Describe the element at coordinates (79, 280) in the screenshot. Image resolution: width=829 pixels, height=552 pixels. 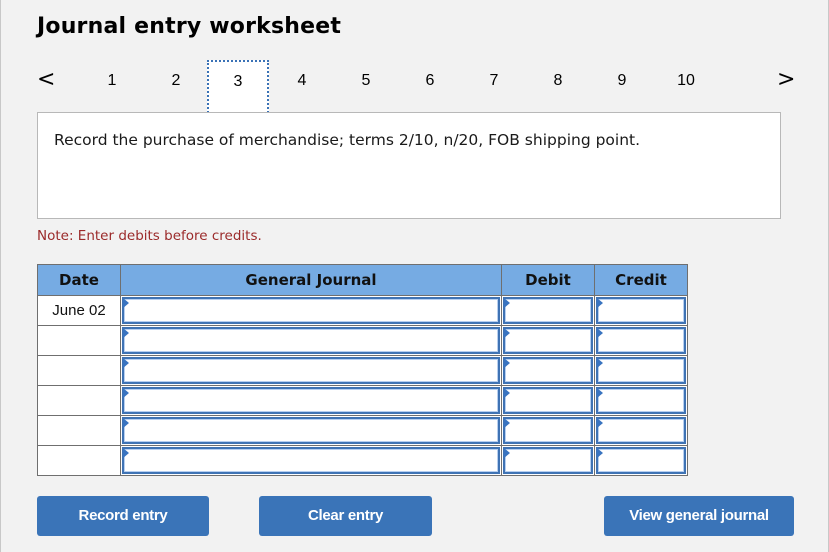
I see `column-header-date: Date` at that location.